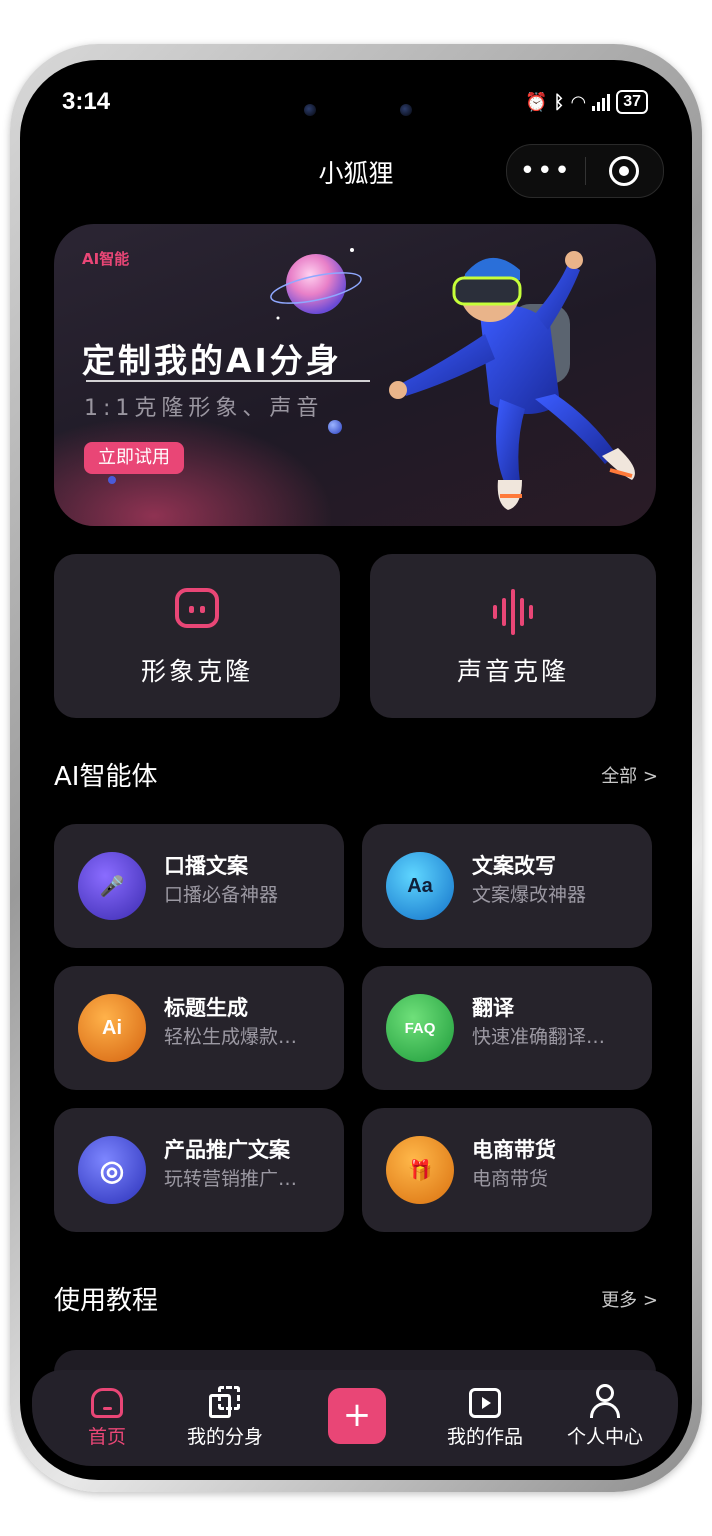  What do you see at coordinates (221, 895) in the screenshot?
I see `agent-desc: 口播必备神器` at bounding box center [221, 895].